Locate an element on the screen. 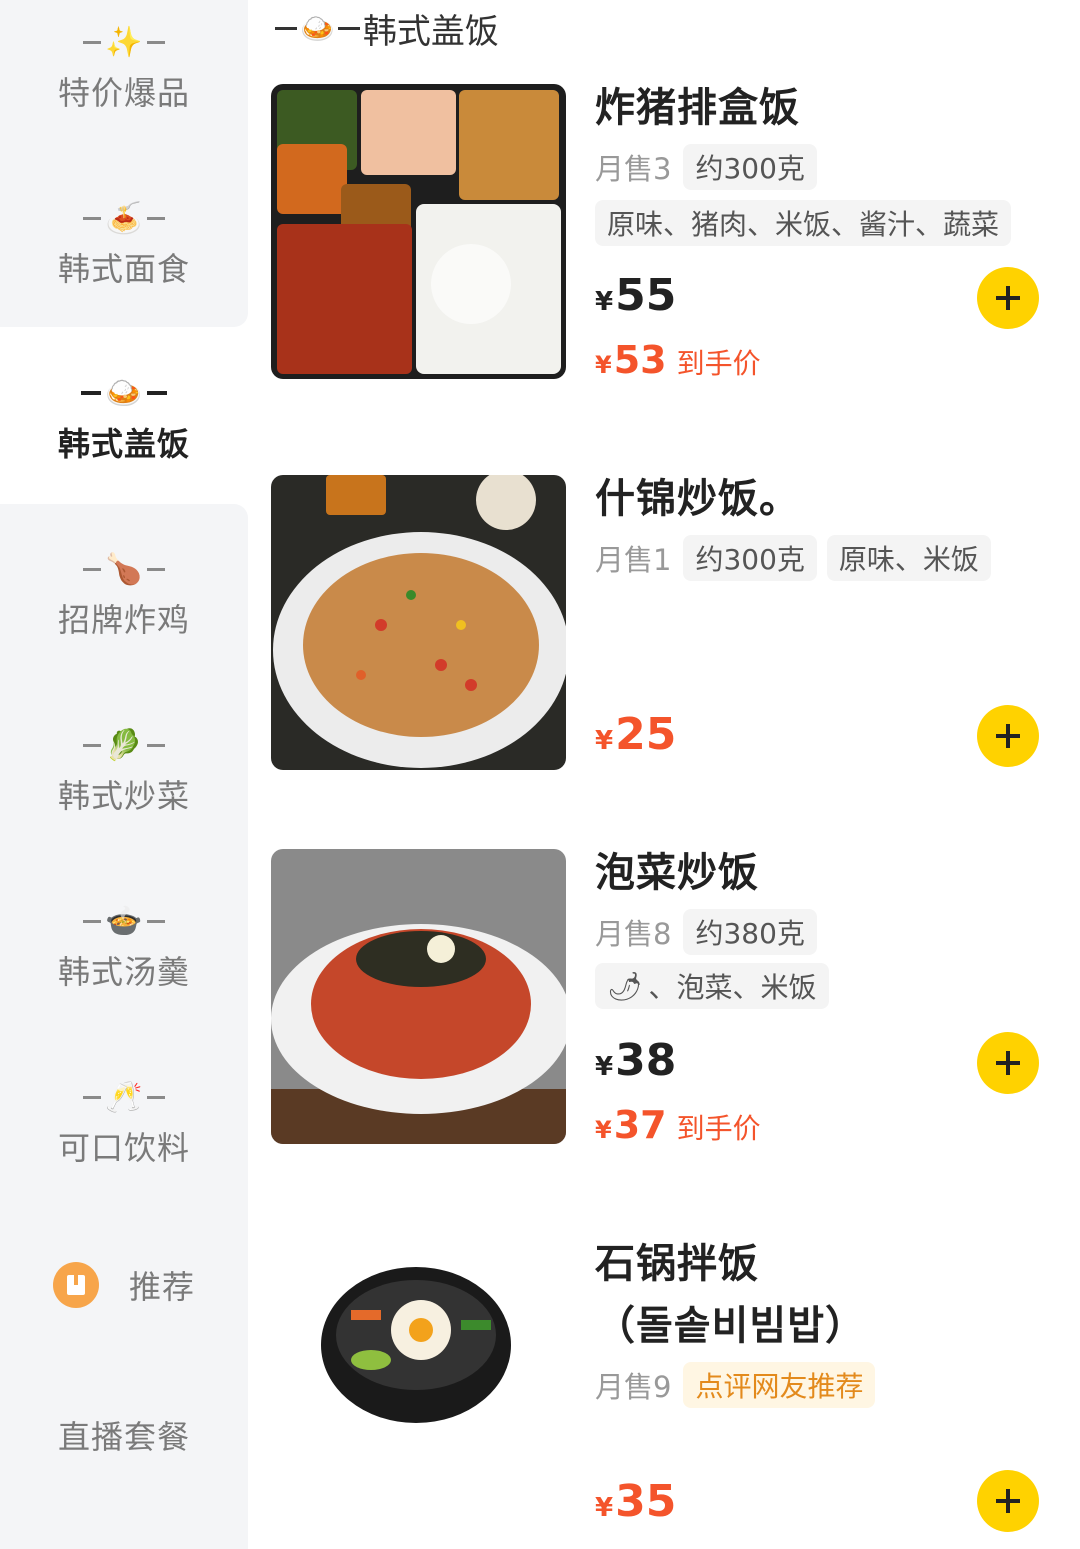 This screenshot has width=1080, height=1549. section-title: 🍛 韩式盖饭 is located at coordinates (385, 29).